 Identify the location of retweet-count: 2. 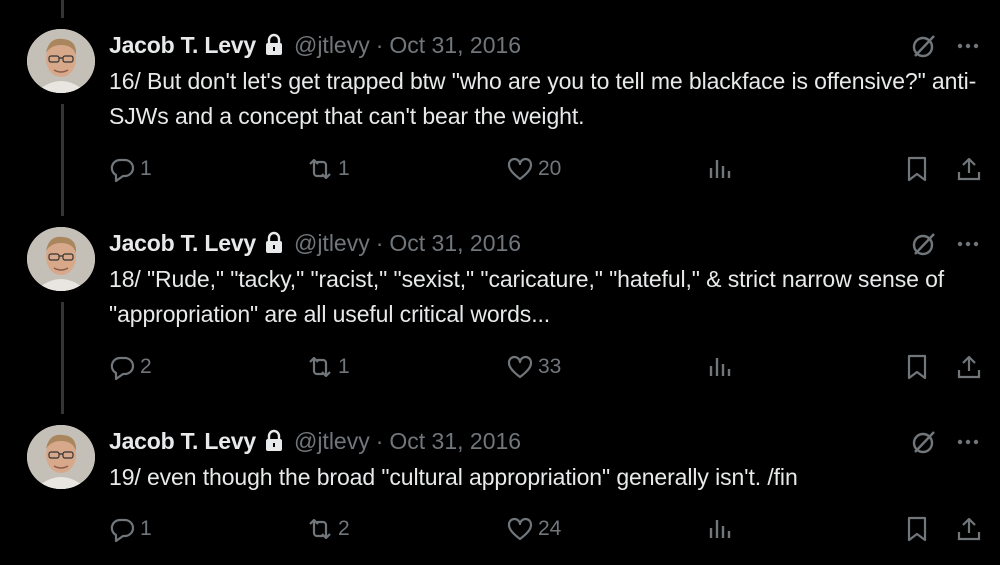
(344, 528).